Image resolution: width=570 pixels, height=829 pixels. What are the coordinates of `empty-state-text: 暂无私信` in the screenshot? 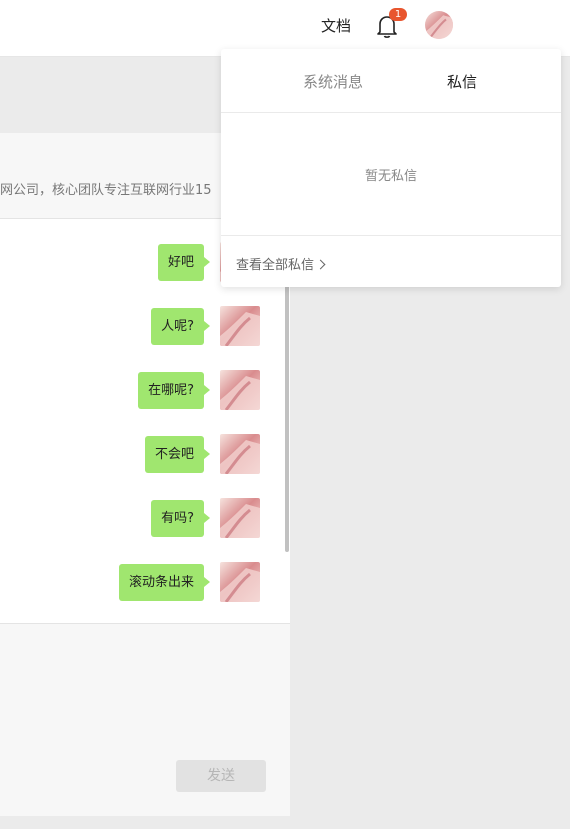 It's located at (390, 176).